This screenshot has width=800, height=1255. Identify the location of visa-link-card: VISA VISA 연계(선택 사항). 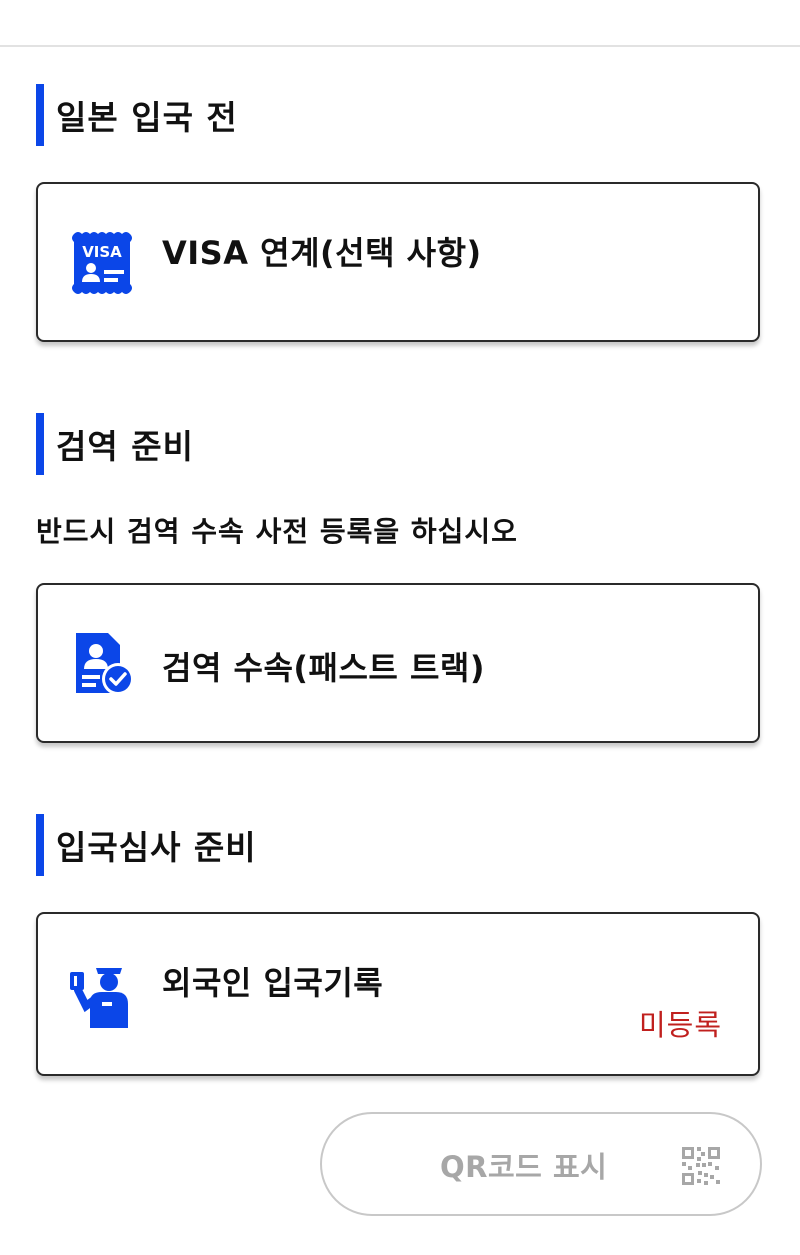
(398, 262).